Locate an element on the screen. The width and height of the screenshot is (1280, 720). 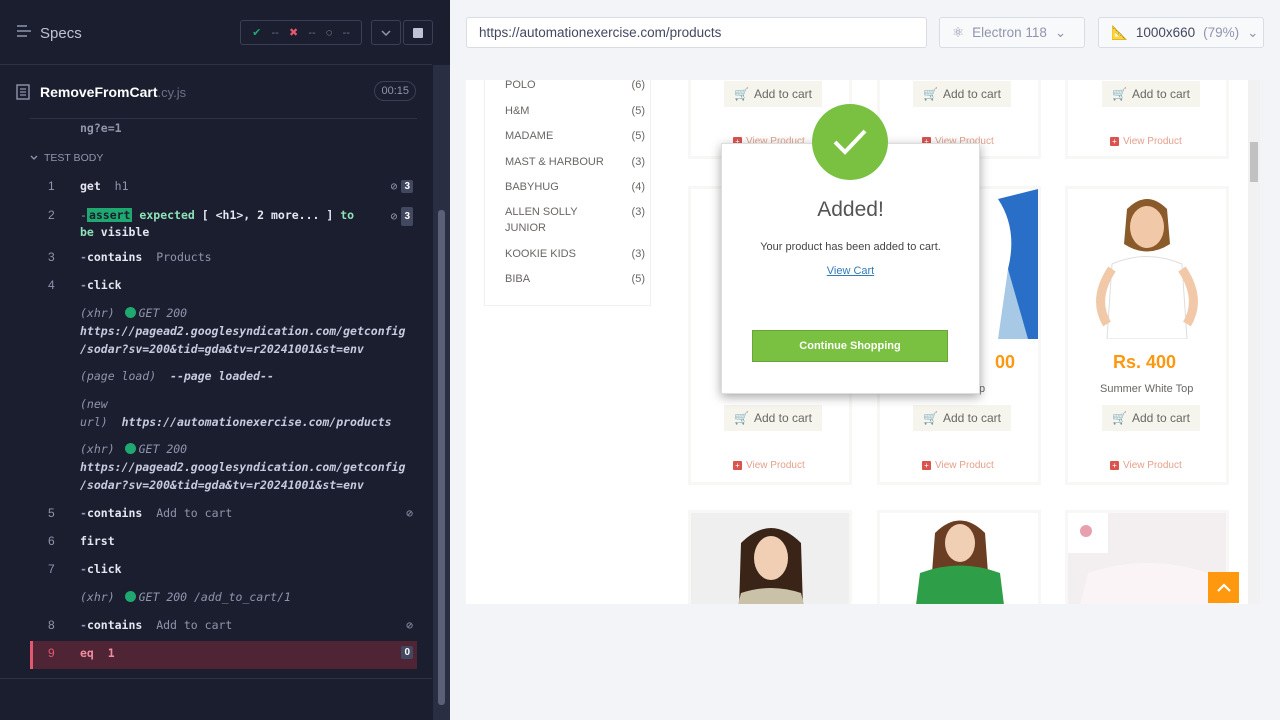
passed-count: -- is located at coordinates (275, 32).